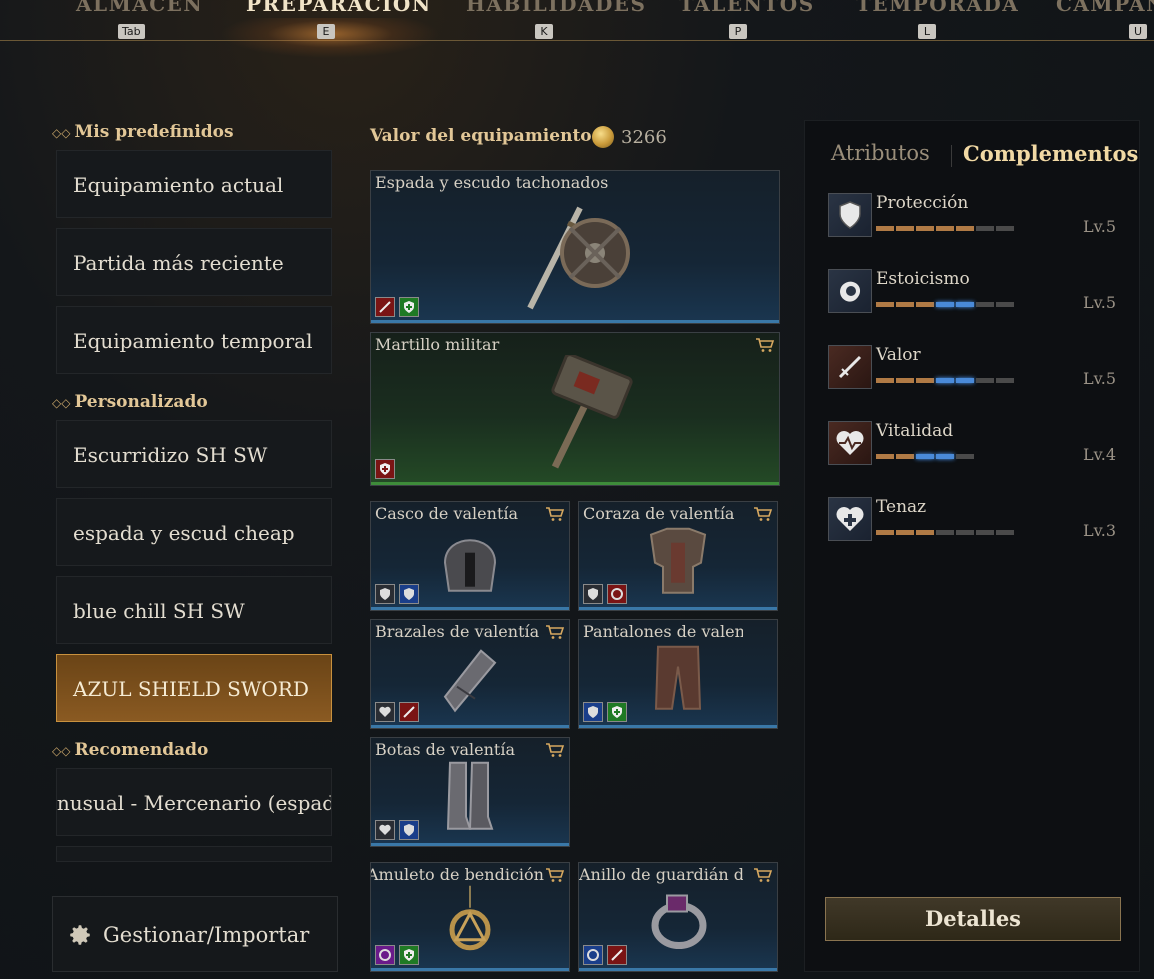 The width and height of the screenshot is (1154, 979). I want to click on preset-custom-1: Escurridizo SH SW, so click(194, 454).